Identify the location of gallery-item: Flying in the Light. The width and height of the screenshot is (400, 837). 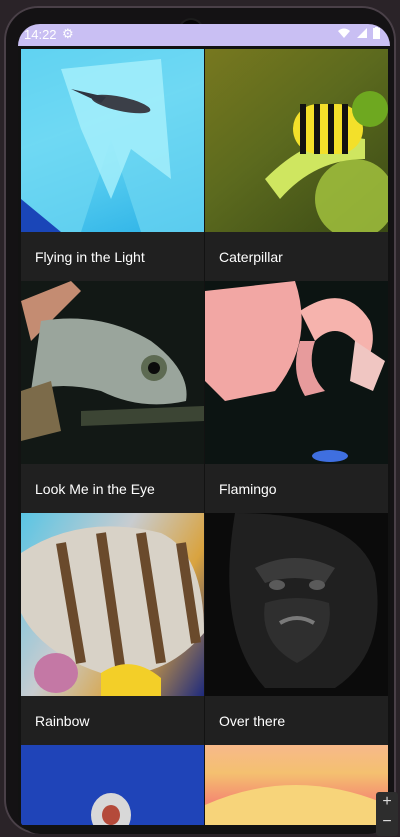
(112, 165).